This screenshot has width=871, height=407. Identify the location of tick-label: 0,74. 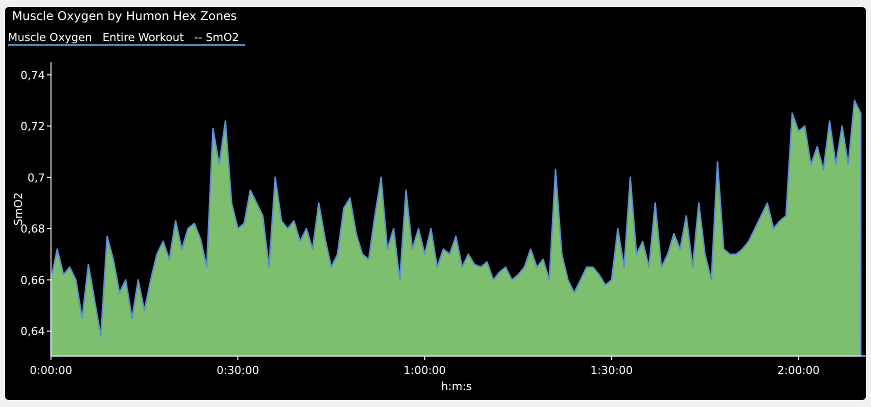
(32, 75).